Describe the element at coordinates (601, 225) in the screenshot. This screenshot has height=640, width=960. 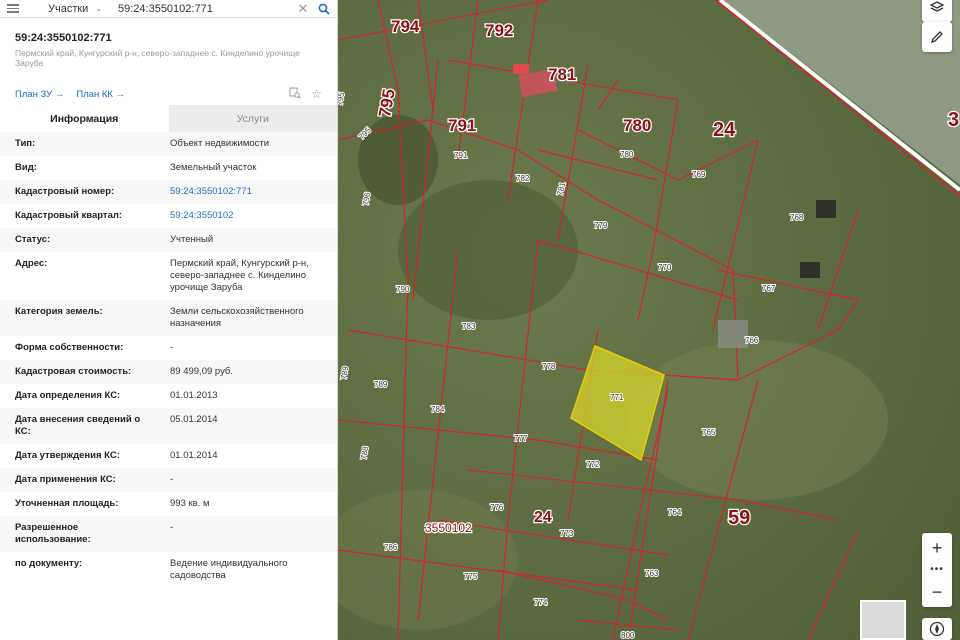
I see `label-small: 779` at that location.